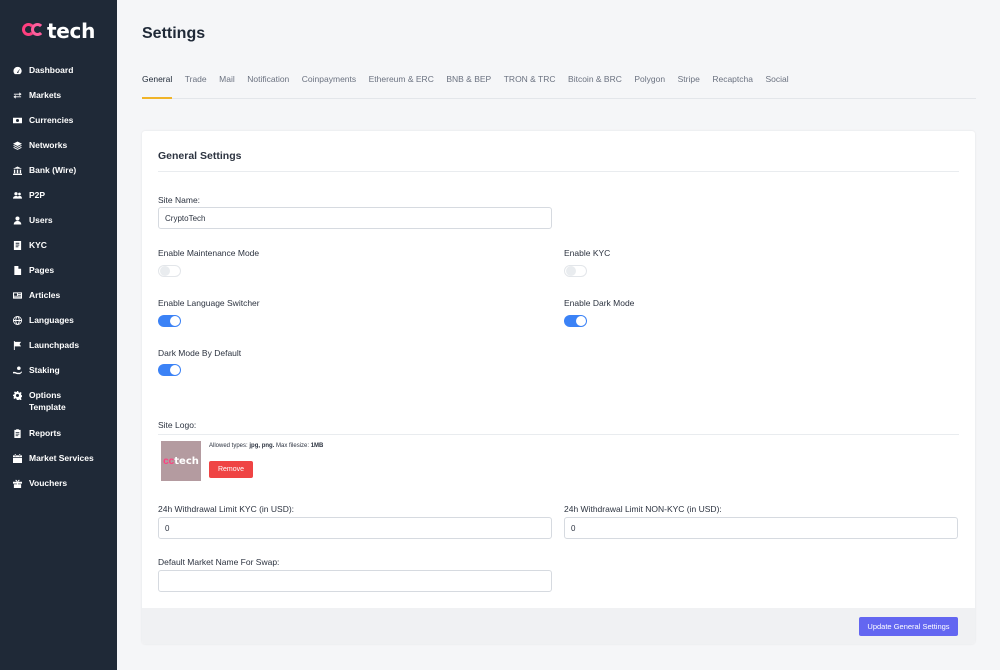 The image size is (1000, 670). I want to click on max-filesize-value: 1MB, so click(317, 446).